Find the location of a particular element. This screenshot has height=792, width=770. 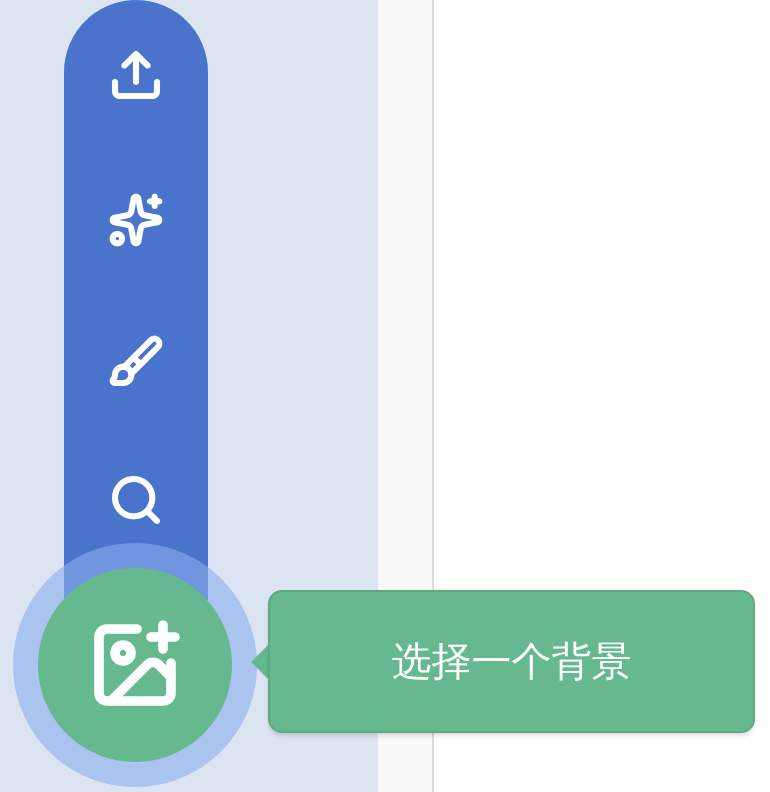

tooltip-text: 选择一个背景 is located at coordinates (512, 662).